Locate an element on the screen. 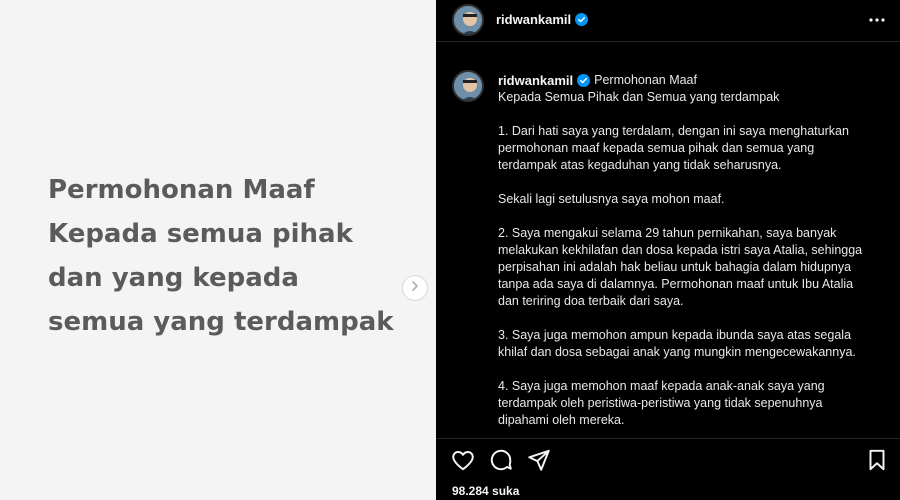  next-slide-button is located at coordinates (415, 288).